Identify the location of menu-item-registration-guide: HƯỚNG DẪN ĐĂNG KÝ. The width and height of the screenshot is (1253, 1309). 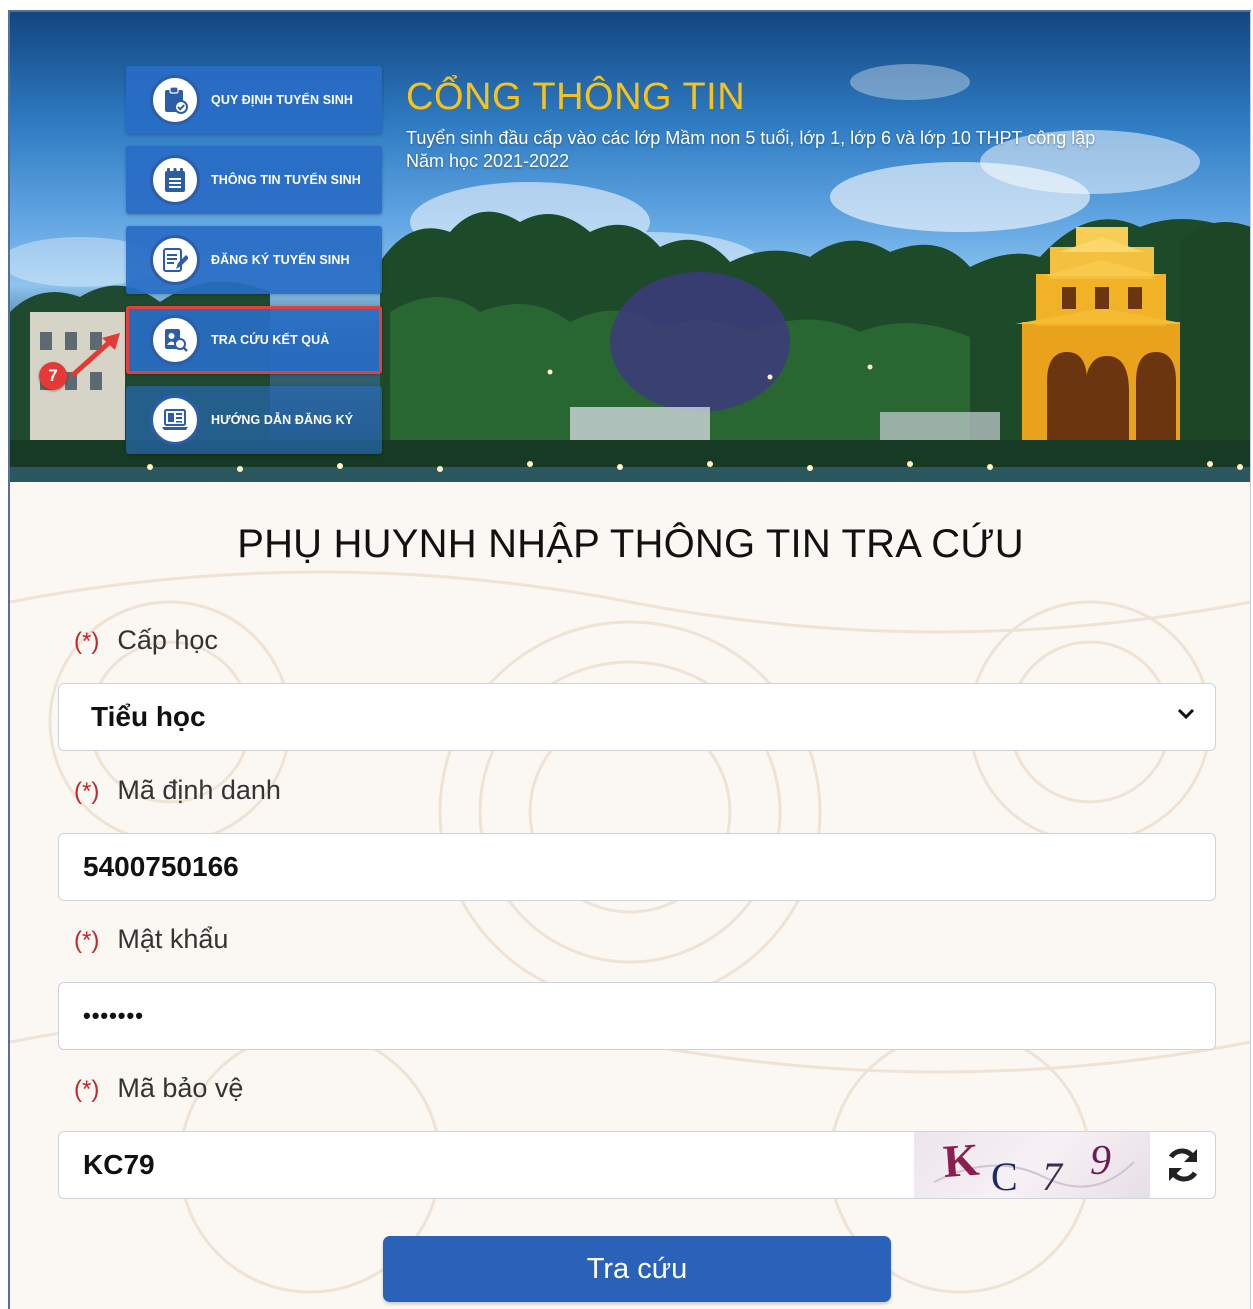
(254, 420).